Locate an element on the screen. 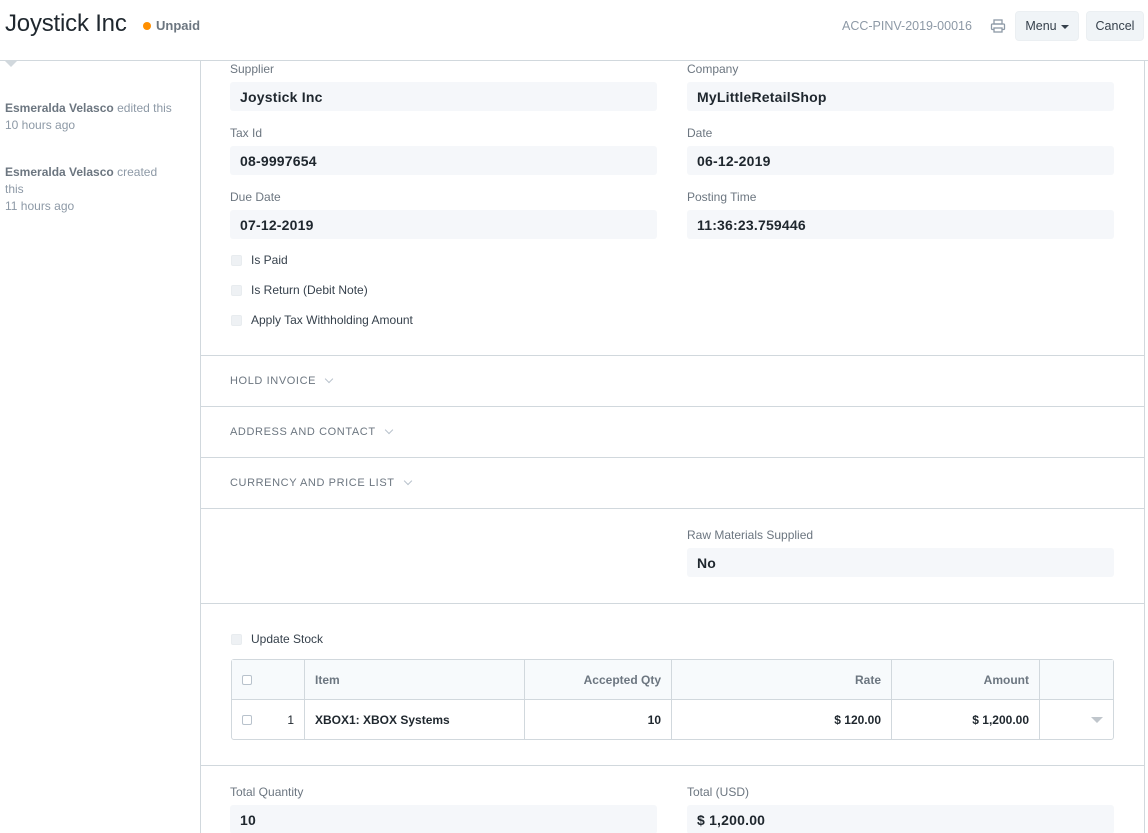  section-hold-invoice-label: HOLD INVOICE is located at coordinates (273, 381).